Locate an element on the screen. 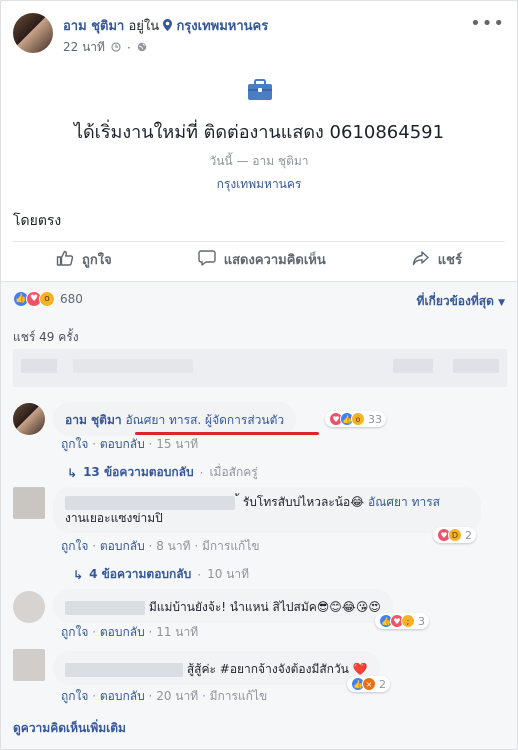  author-name: อาม ชุติมา is located at coordinates (93, 26).